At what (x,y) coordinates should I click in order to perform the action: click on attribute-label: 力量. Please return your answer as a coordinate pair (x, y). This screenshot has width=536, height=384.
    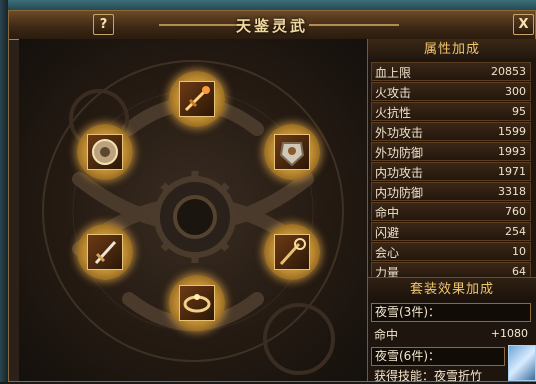
    Looking at the image, I should click on (387, 271).